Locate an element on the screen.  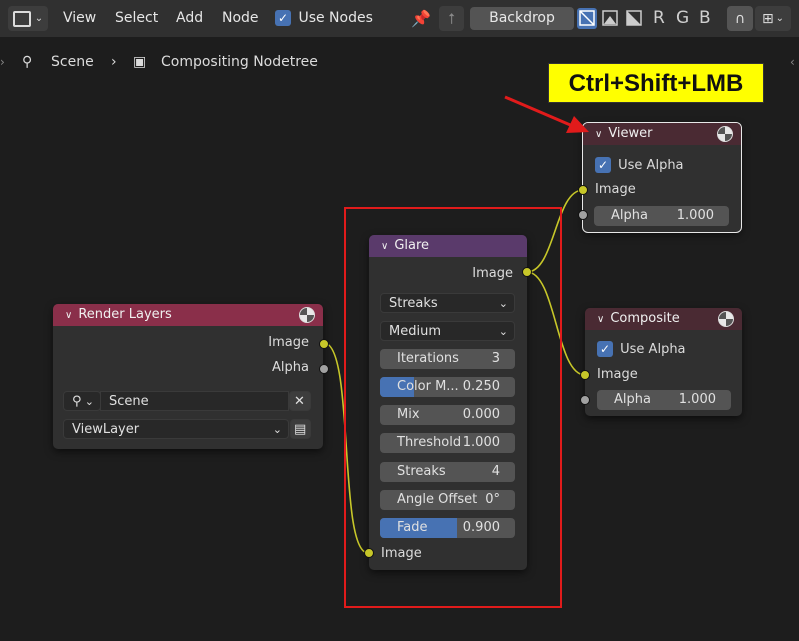
render-layer-icon: ▤ is located at coordinates (300, 429).